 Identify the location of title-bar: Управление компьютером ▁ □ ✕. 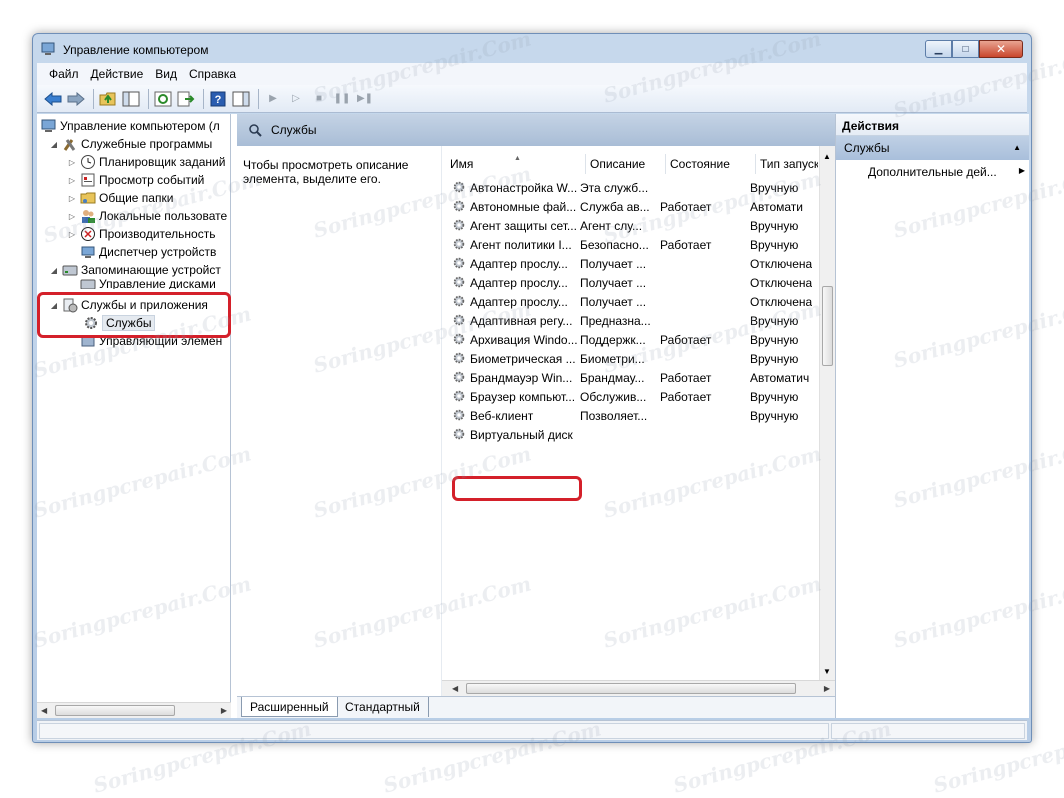
(532, 48).